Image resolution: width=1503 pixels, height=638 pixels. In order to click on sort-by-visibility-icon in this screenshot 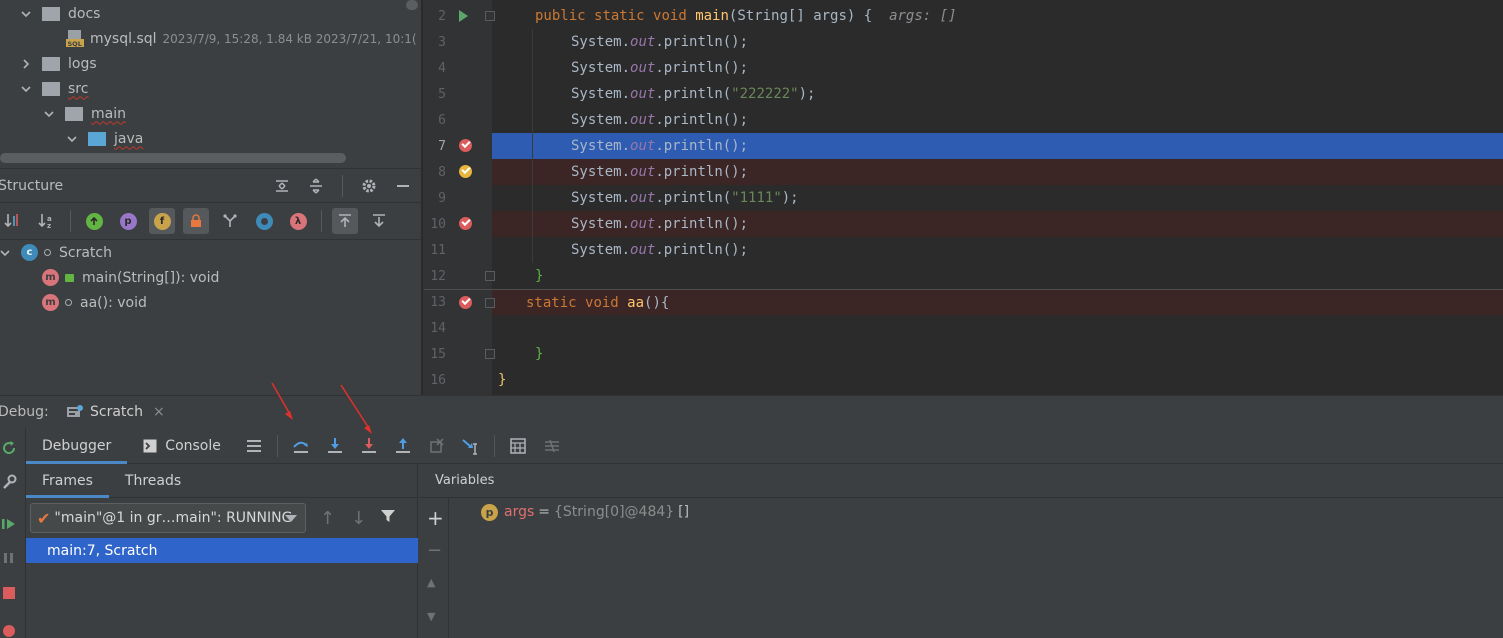, I will do `click(13, 221)`.